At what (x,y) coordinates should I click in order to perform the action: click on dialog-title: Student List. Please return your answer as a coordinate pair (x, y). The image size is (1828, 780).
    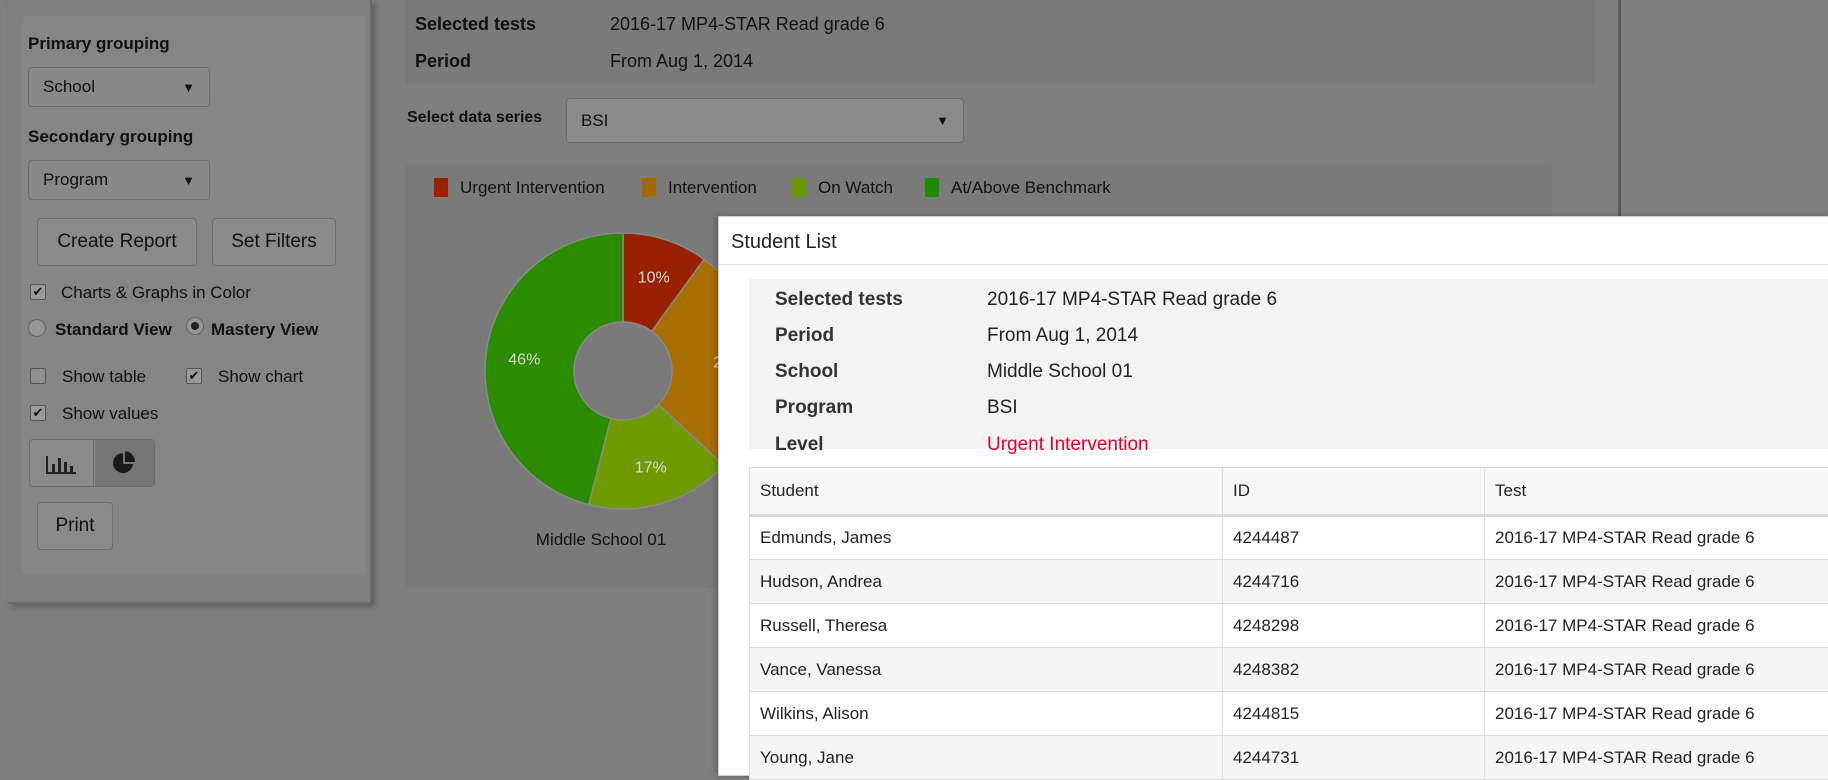
    Looking at the image, I should click on (784, 242).